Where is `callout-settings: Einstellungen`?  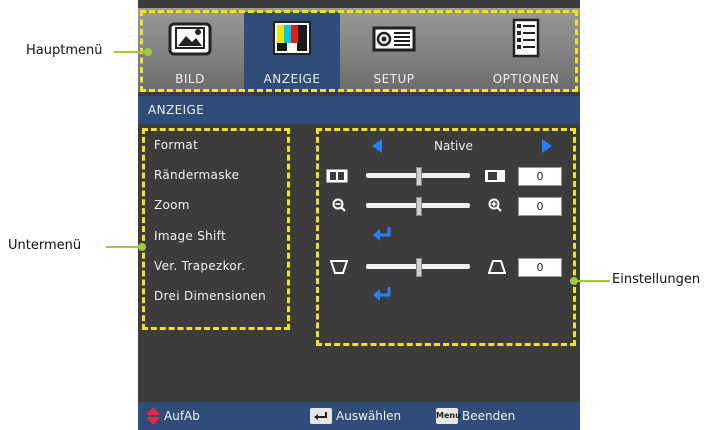 callout-settings: Einstellungen is located at coordinates (656, 279).